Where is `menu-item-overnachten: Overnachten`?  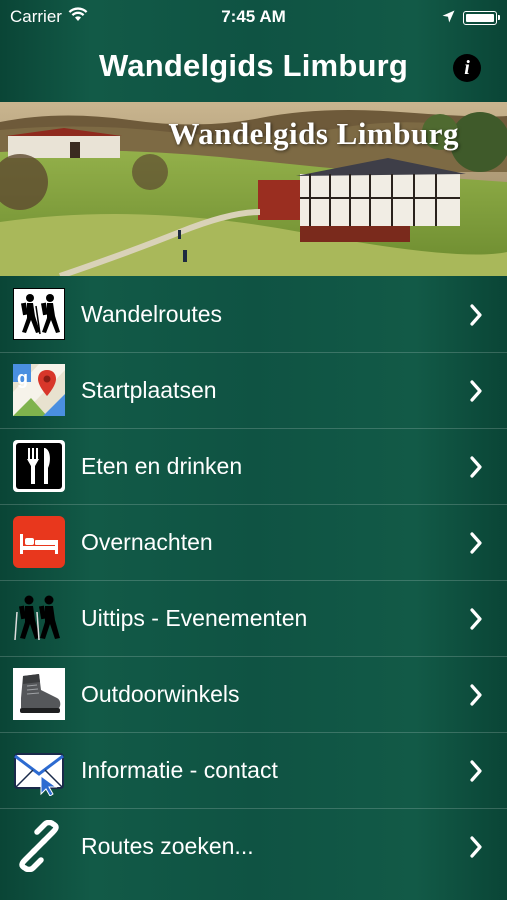
menu-item-overnachten: Overnachten is located at coordinates (253, 543).